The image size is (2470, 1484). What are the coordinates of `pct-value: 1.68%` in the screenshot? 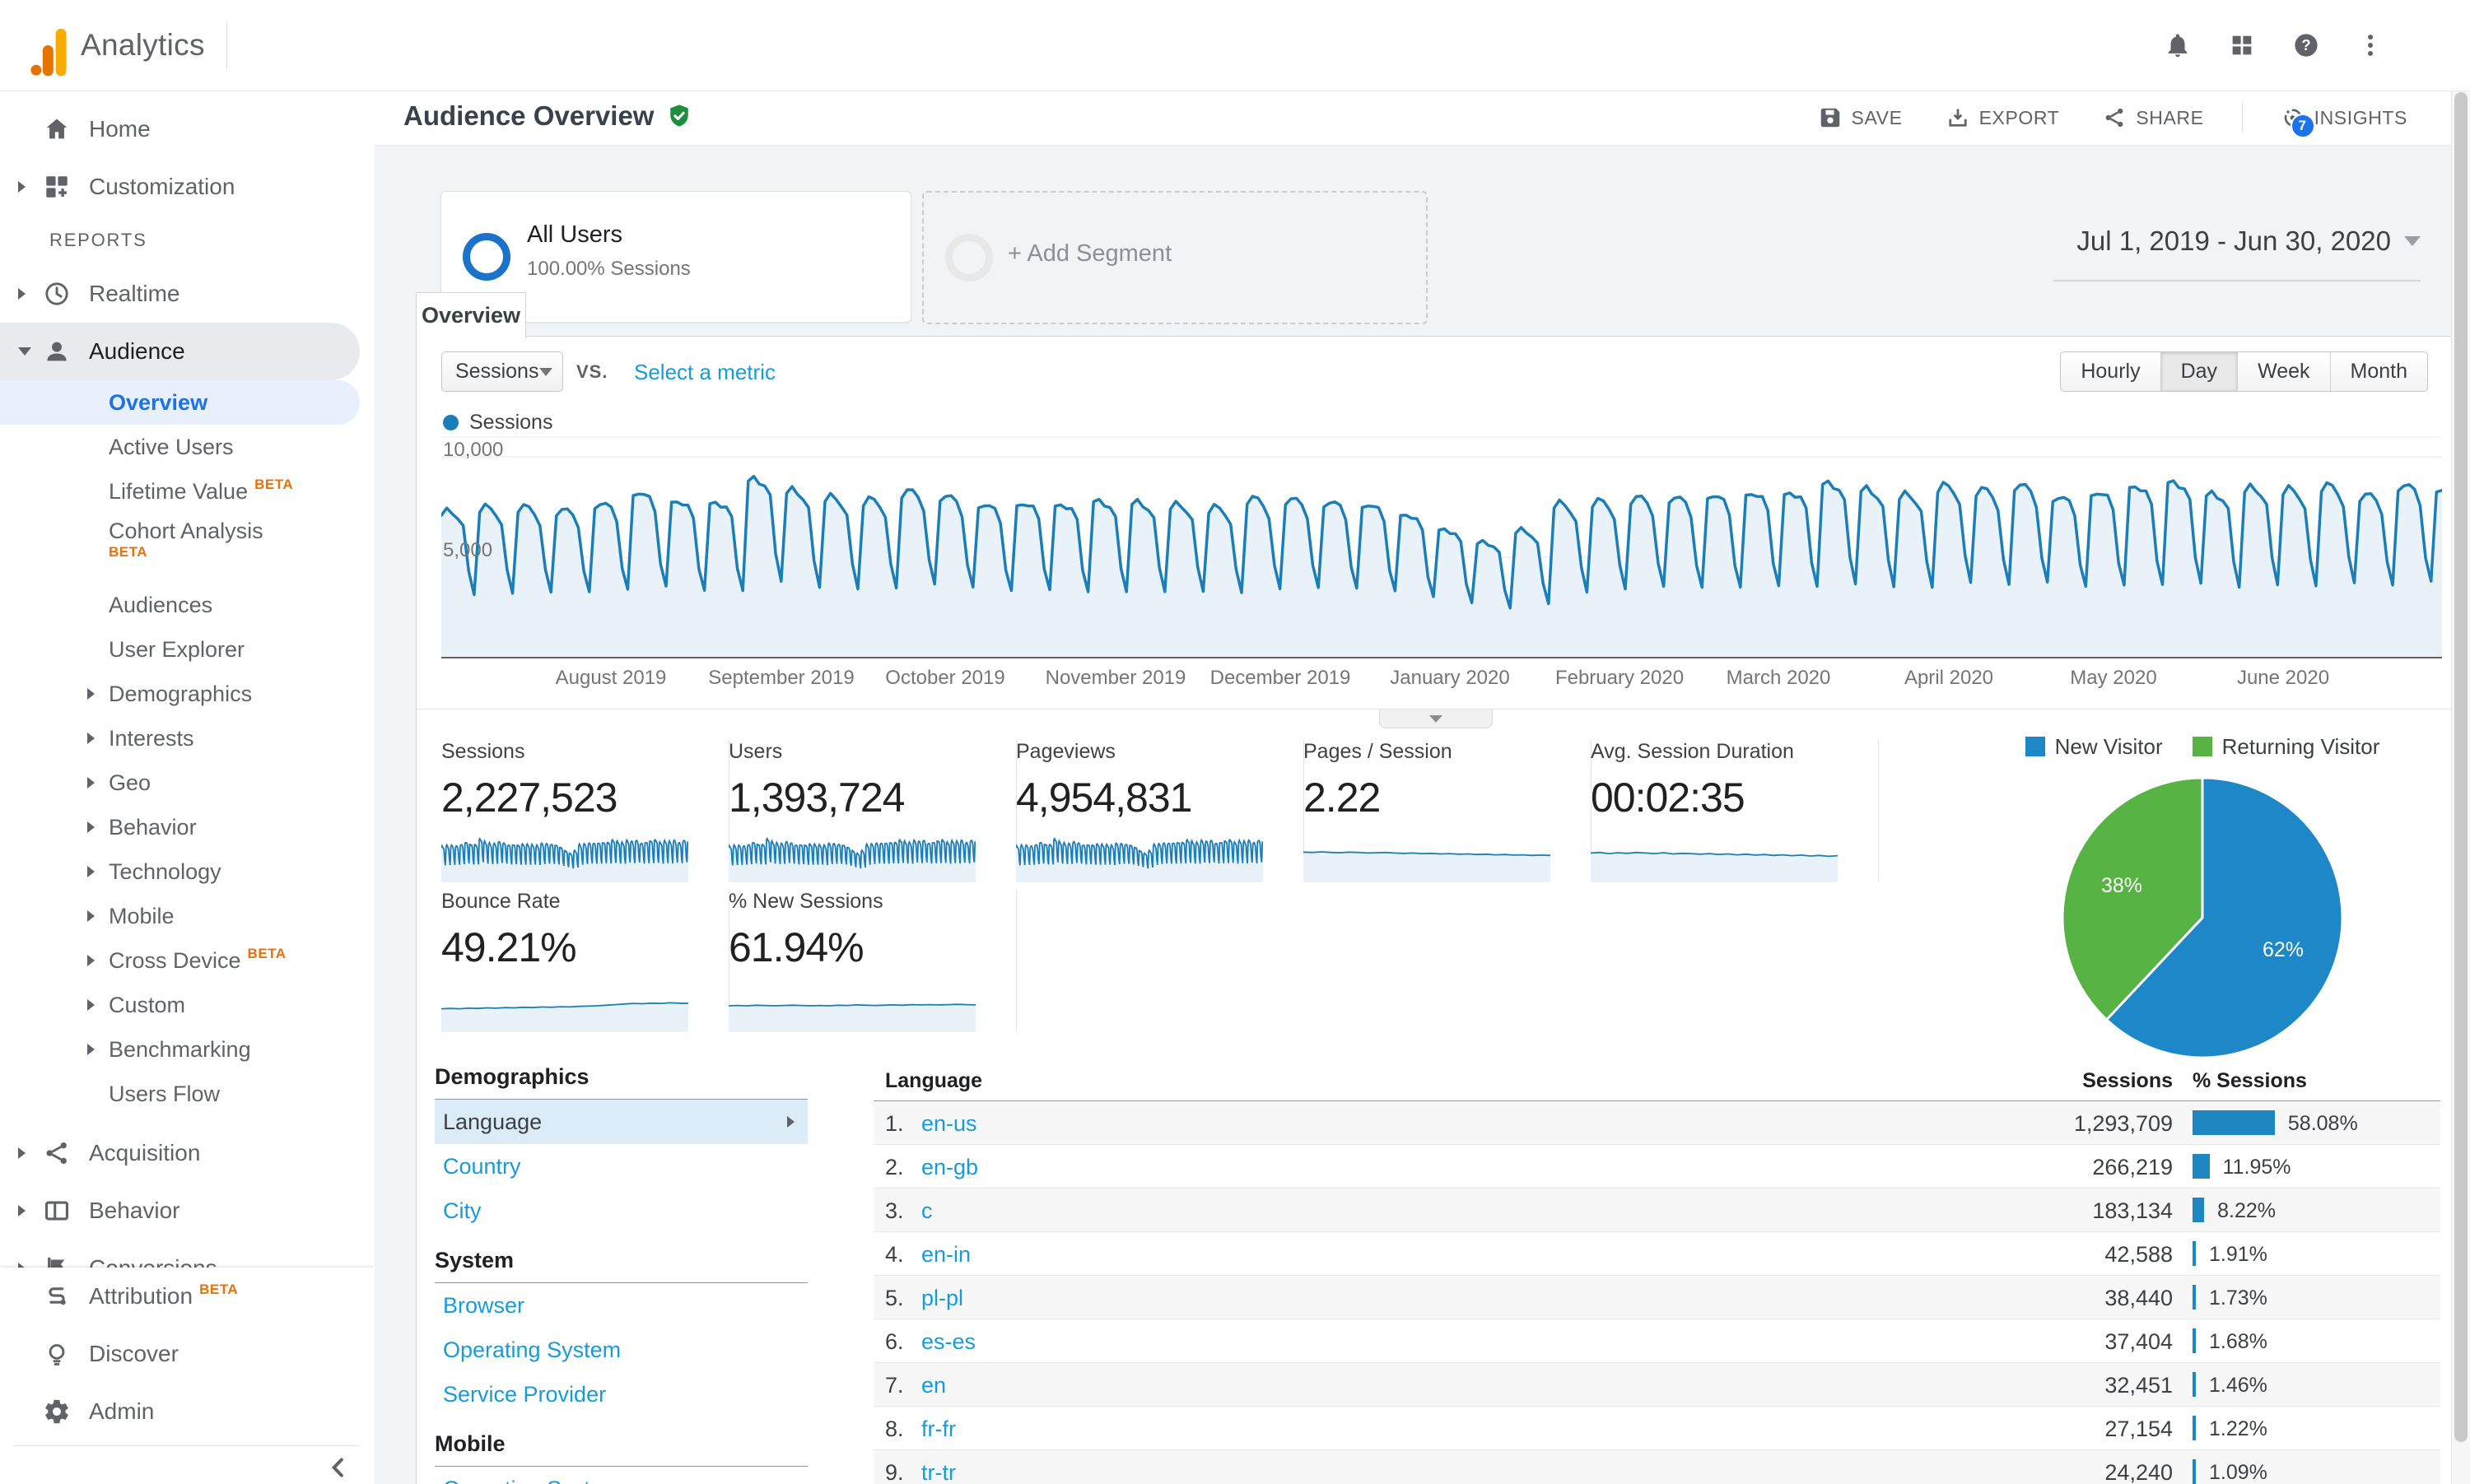 It's located at (2238, 1341).